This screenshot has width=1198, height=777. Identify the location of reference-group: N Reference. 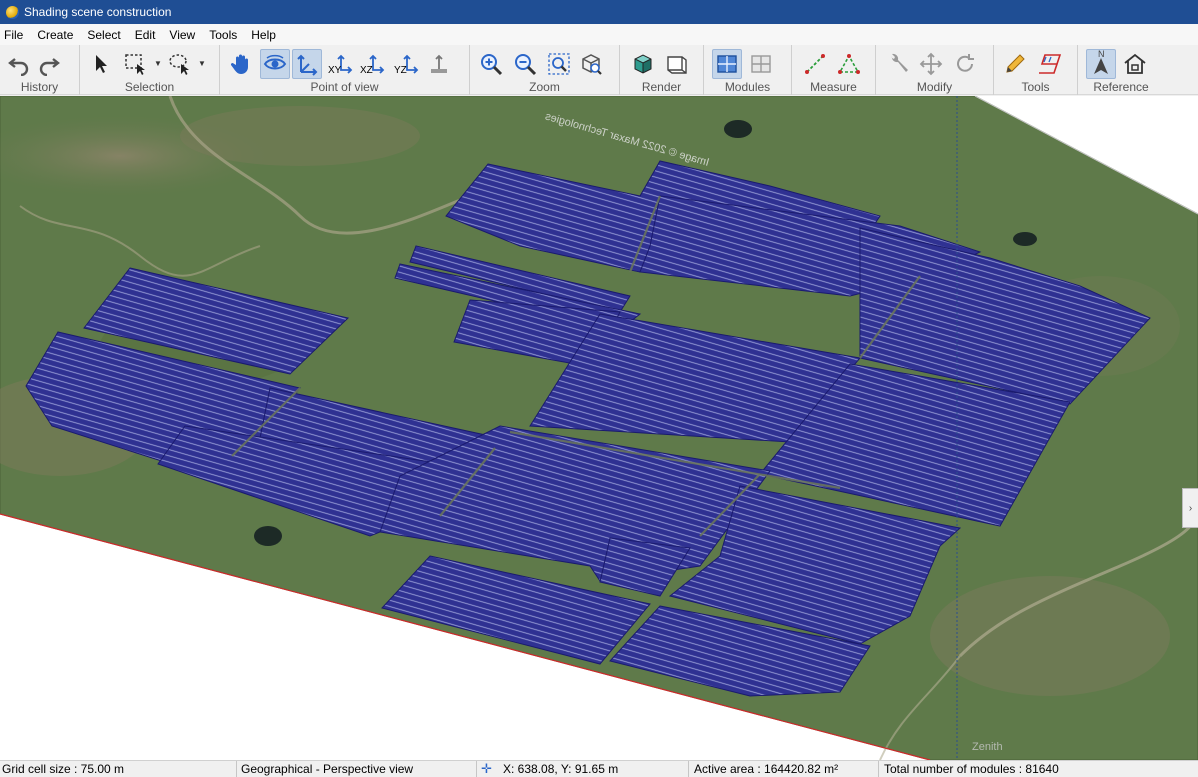
(1121, 70).